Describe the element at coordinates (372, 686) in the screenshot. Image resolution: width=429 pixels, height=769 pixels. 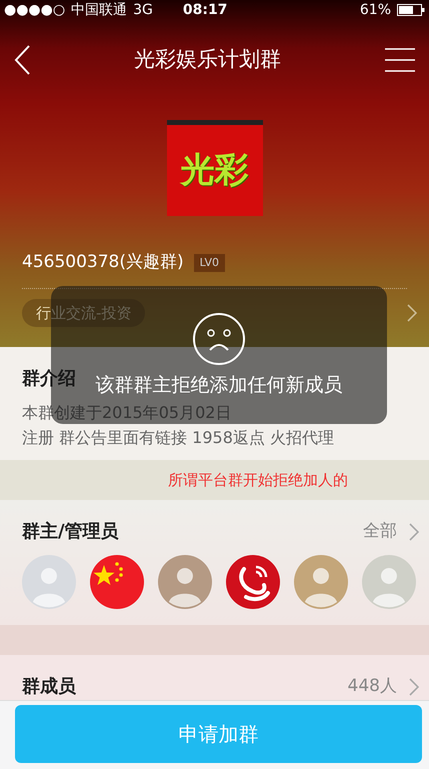
I see `member-count: 448人` at that location.